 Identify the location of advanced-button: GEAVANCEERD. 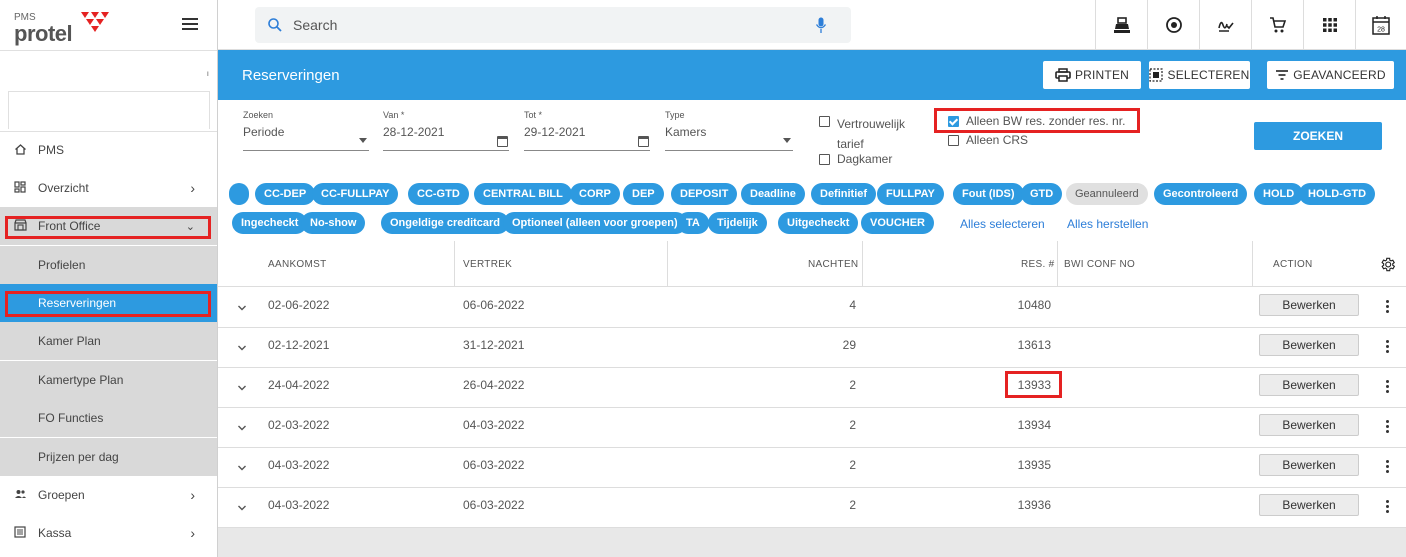
(1330, 75).